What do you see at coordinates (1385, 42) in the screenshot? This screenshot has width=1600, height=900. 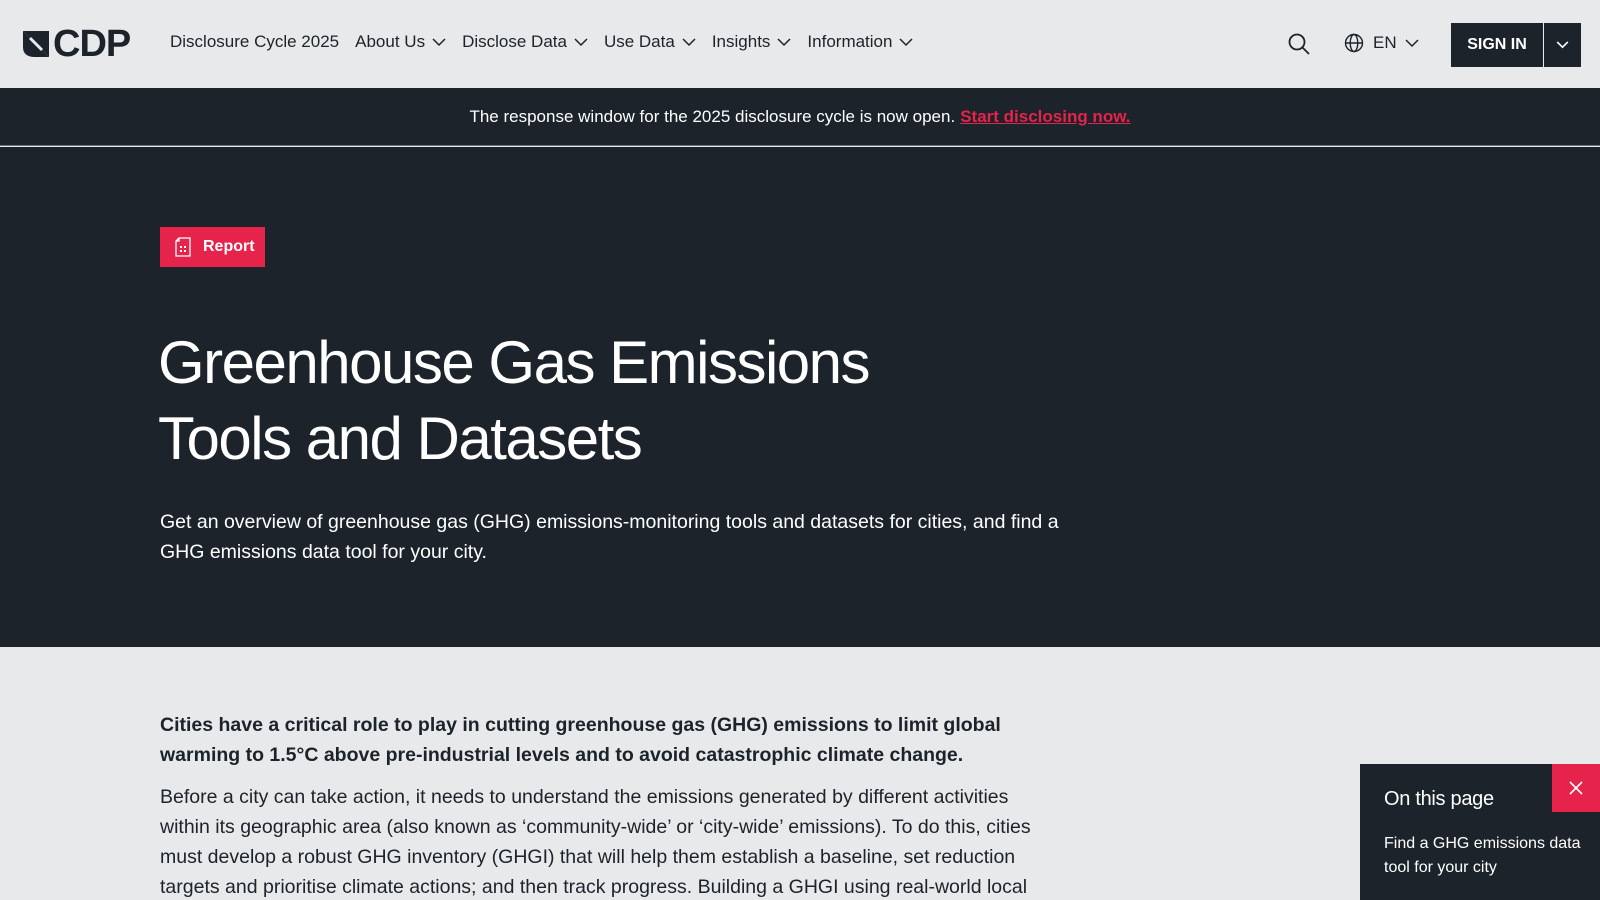 I see `language-label: EN` at bounding box center [1385, 42].